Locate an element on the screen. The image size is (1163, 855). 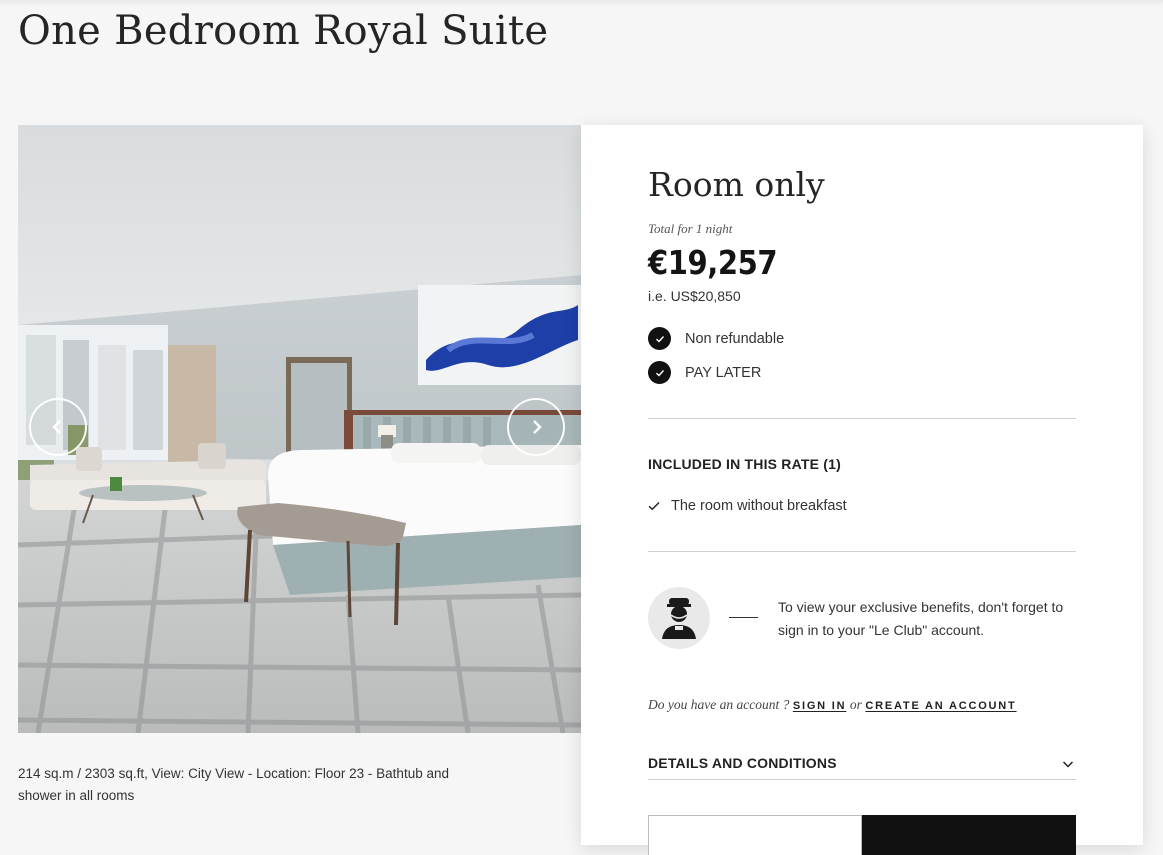
room-title: One Bedroom Royal Suite is located at coordinates (283, 31).